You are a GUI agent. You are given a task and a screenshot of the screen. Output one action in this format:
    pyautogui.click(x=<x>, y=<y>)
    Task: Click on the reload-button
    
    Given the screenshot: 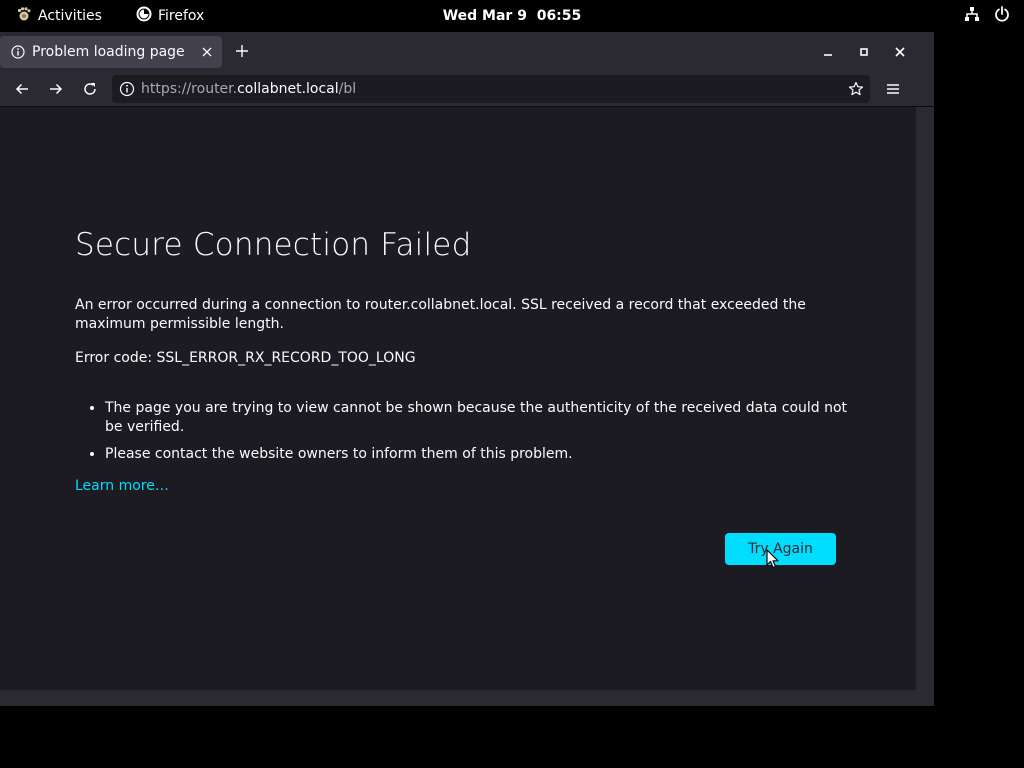 What is the action you would take?
    pyautogui.click(x=90, y=89)
    